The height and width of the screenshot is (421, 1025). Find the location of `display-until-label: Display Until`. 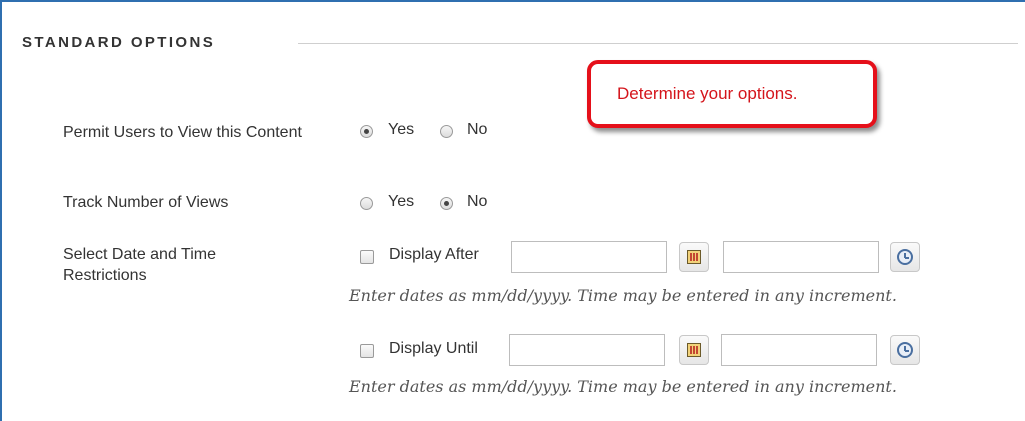

display-until-label: Display Until is located at coordinates (433, 349).